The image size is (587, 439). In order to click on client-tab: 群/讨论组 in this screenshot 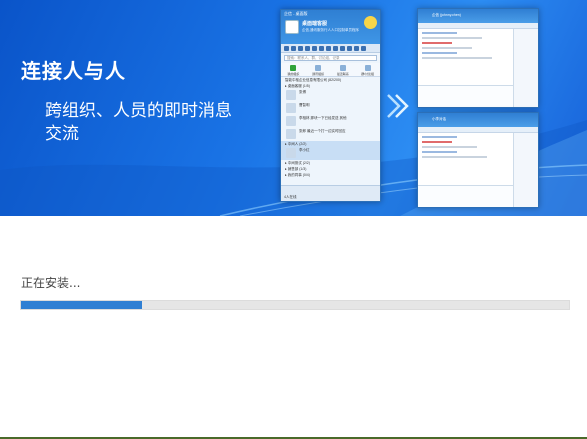, I will do `click(367, 69)`.